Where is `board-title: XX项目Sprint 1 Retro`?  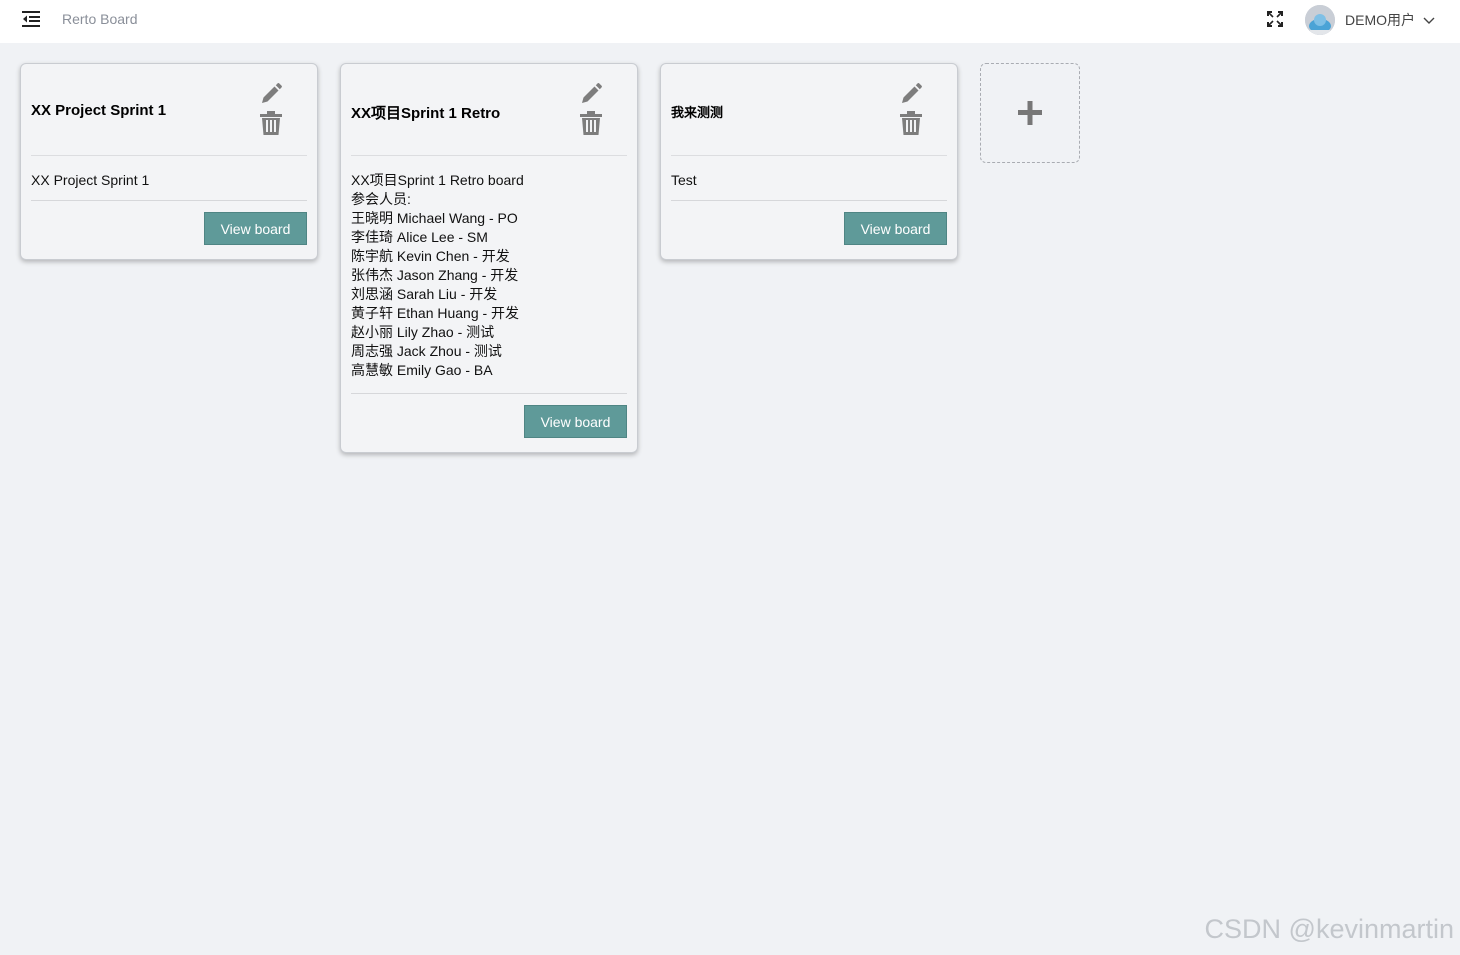 board-title: XX项目Sprint 1 Retro is located at coordinates (426, 113).